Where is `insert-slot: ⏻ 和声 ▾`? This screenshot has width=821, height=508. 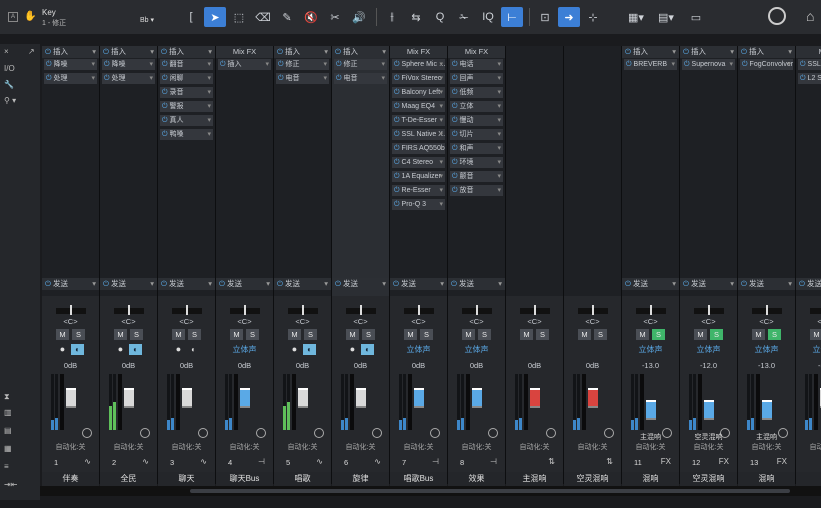
insert-slot: ⏻ 和声 ▾ is located at coordinates (476, 148).